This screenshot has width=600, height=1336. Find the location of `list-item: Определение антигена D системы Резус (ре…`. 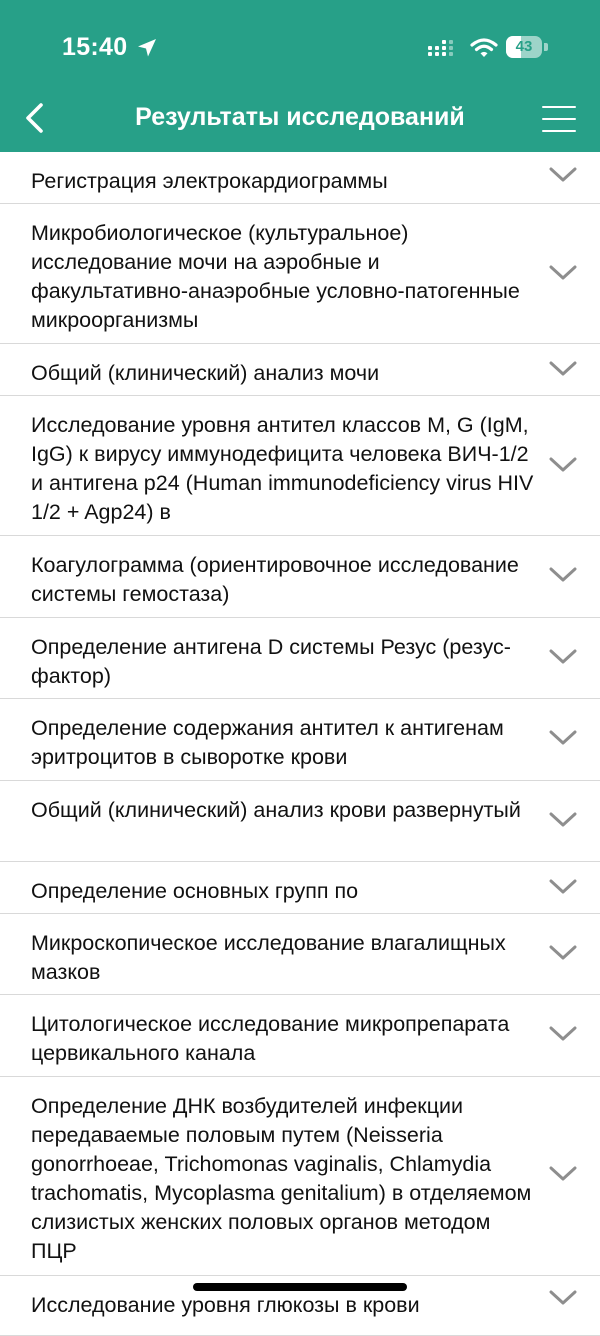

list-item: Определение антигена D системы Резус (ре… is located at coordinates (300, 658).